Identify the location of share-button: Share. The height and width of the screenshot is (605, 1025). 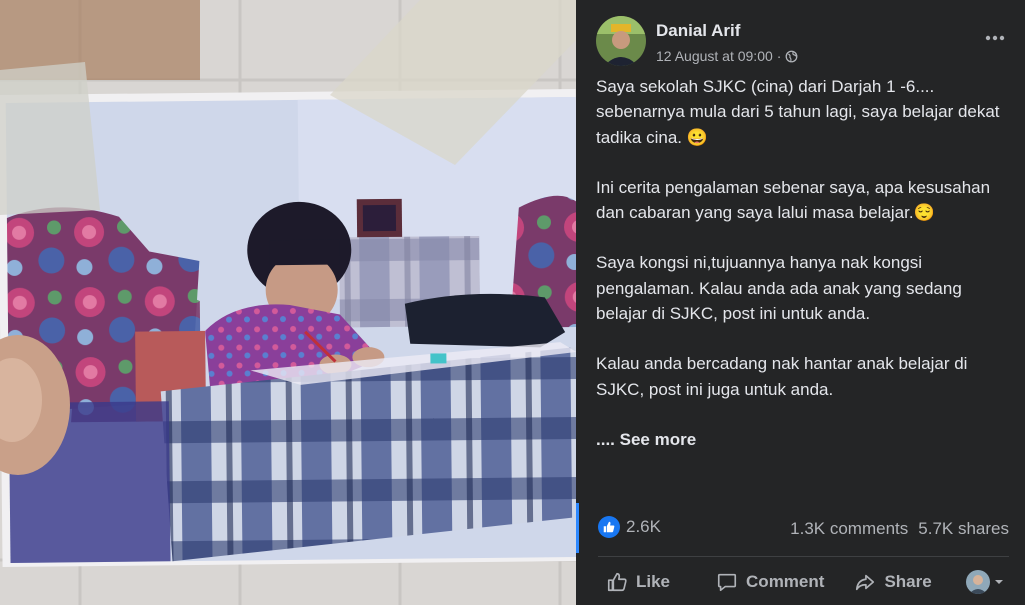
(893, 582).